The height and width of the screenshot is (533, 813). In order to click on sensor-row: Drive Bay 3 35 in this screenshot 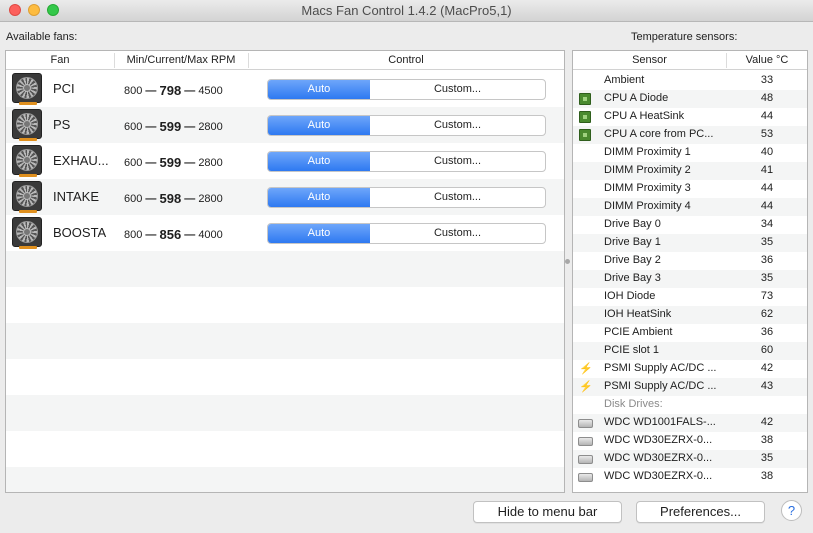, I will do `click(690, 279)`.